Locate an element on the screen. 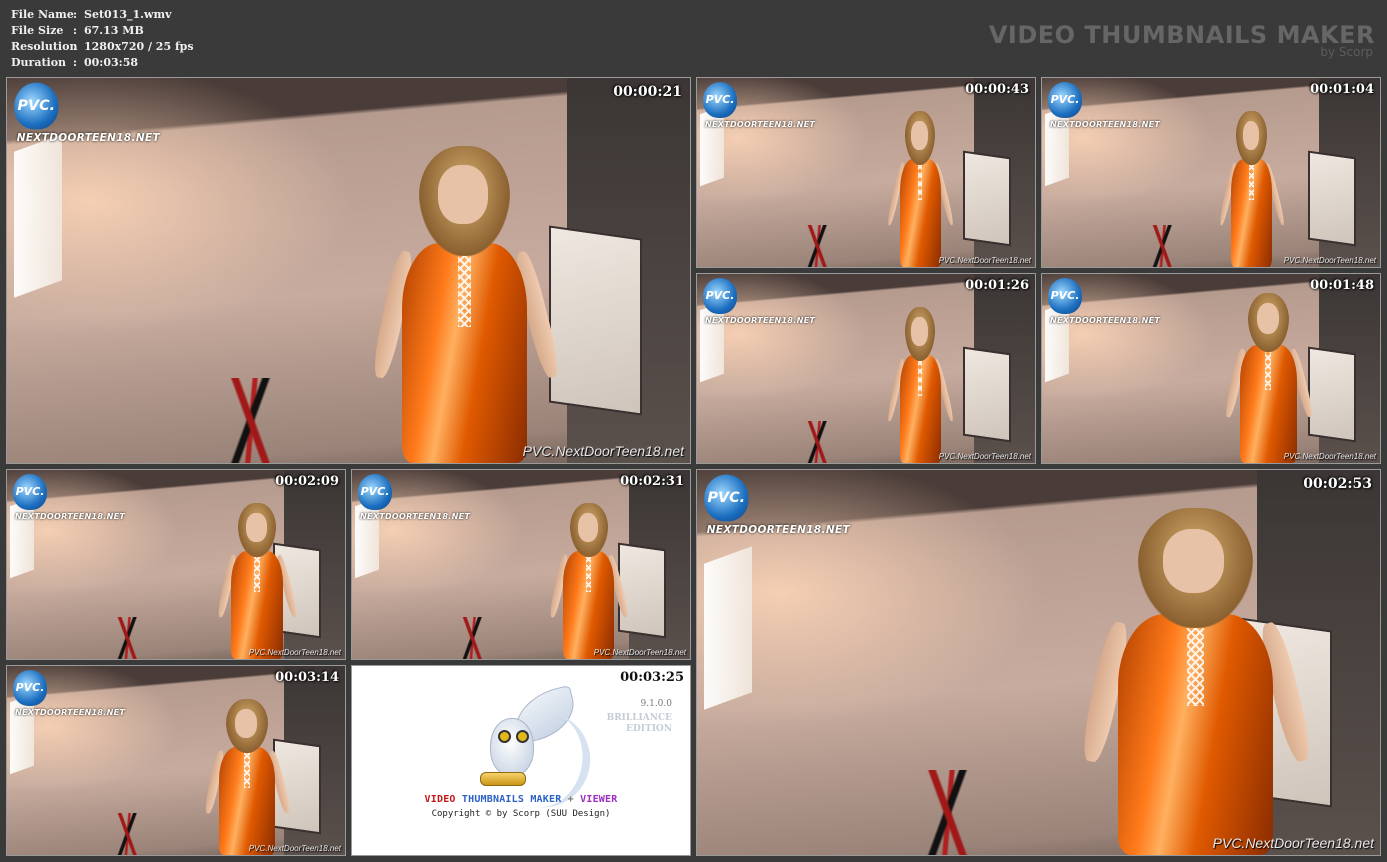  thumbnail-timestamp: 00:03:25 is located at coordinates (652, 677).